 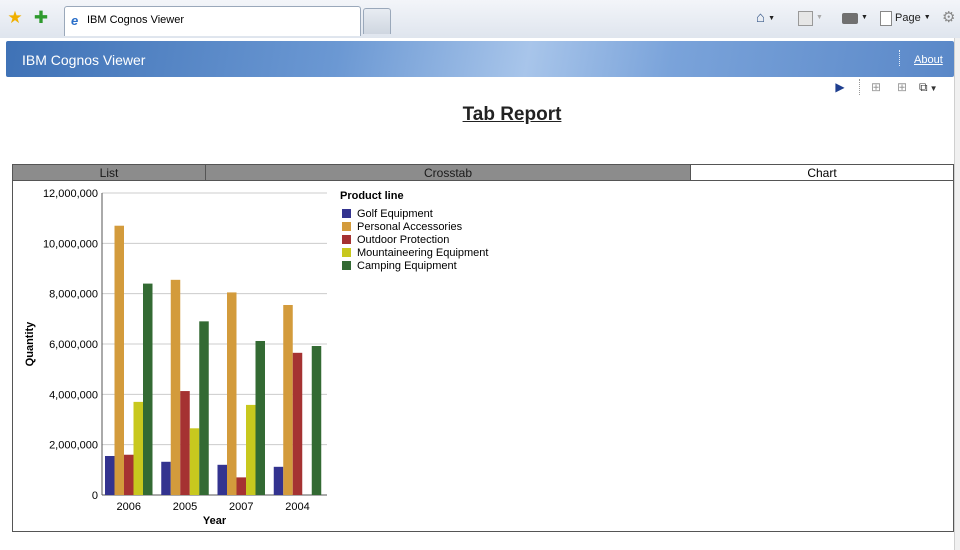 What do you see at coordinates (948, 18) in the screenshot?
I see `tools-gear-icon: ⚙` at bounding box center [948, 18].